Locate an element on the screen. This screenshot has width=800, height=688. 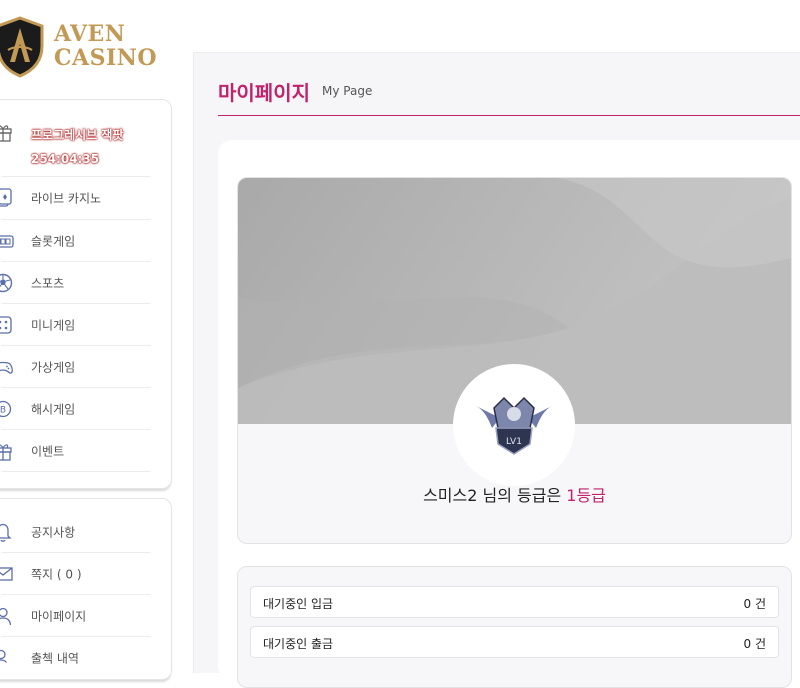
sidebar-account-panel: 공지사항 쪽지 ( 0 ) 마이페이지 출첵 내역 is located at coordinates (86, 589).